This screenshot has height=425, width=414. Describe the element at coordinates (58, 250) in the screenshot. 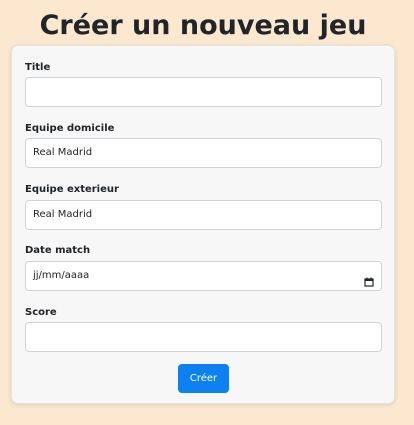

I see `match-date-label: Date match` at that location.